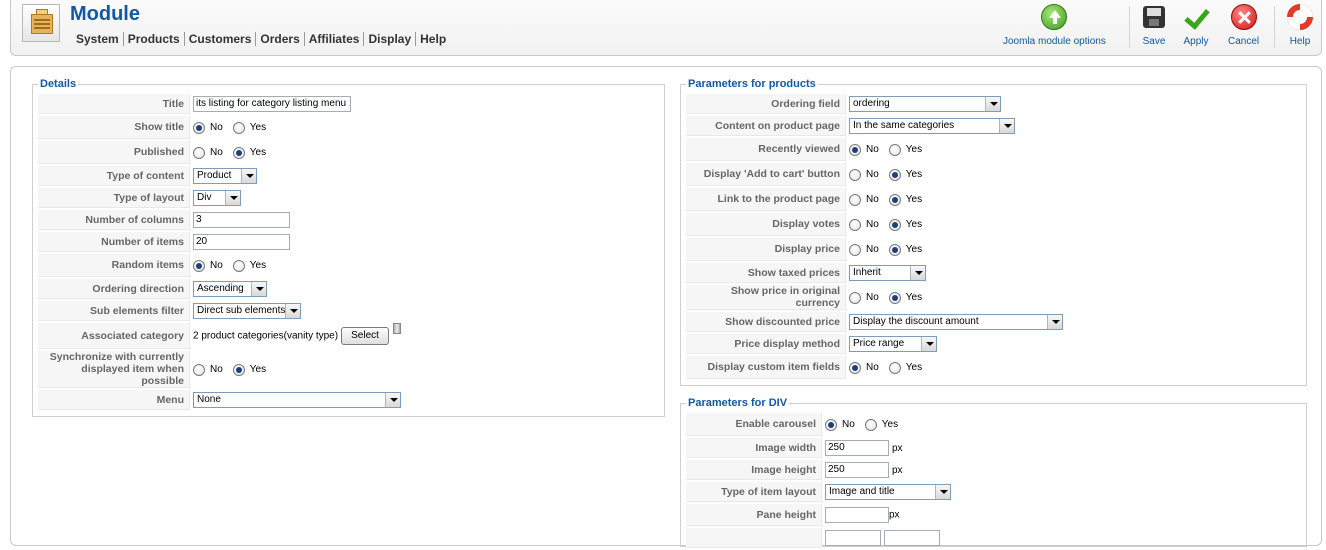 This screenshot has width=1326, height=550. What do you see at coordinates (217, 198) in the screenshot?
I see `type-of-layout-select: Div` at bounding box center [217, 198].